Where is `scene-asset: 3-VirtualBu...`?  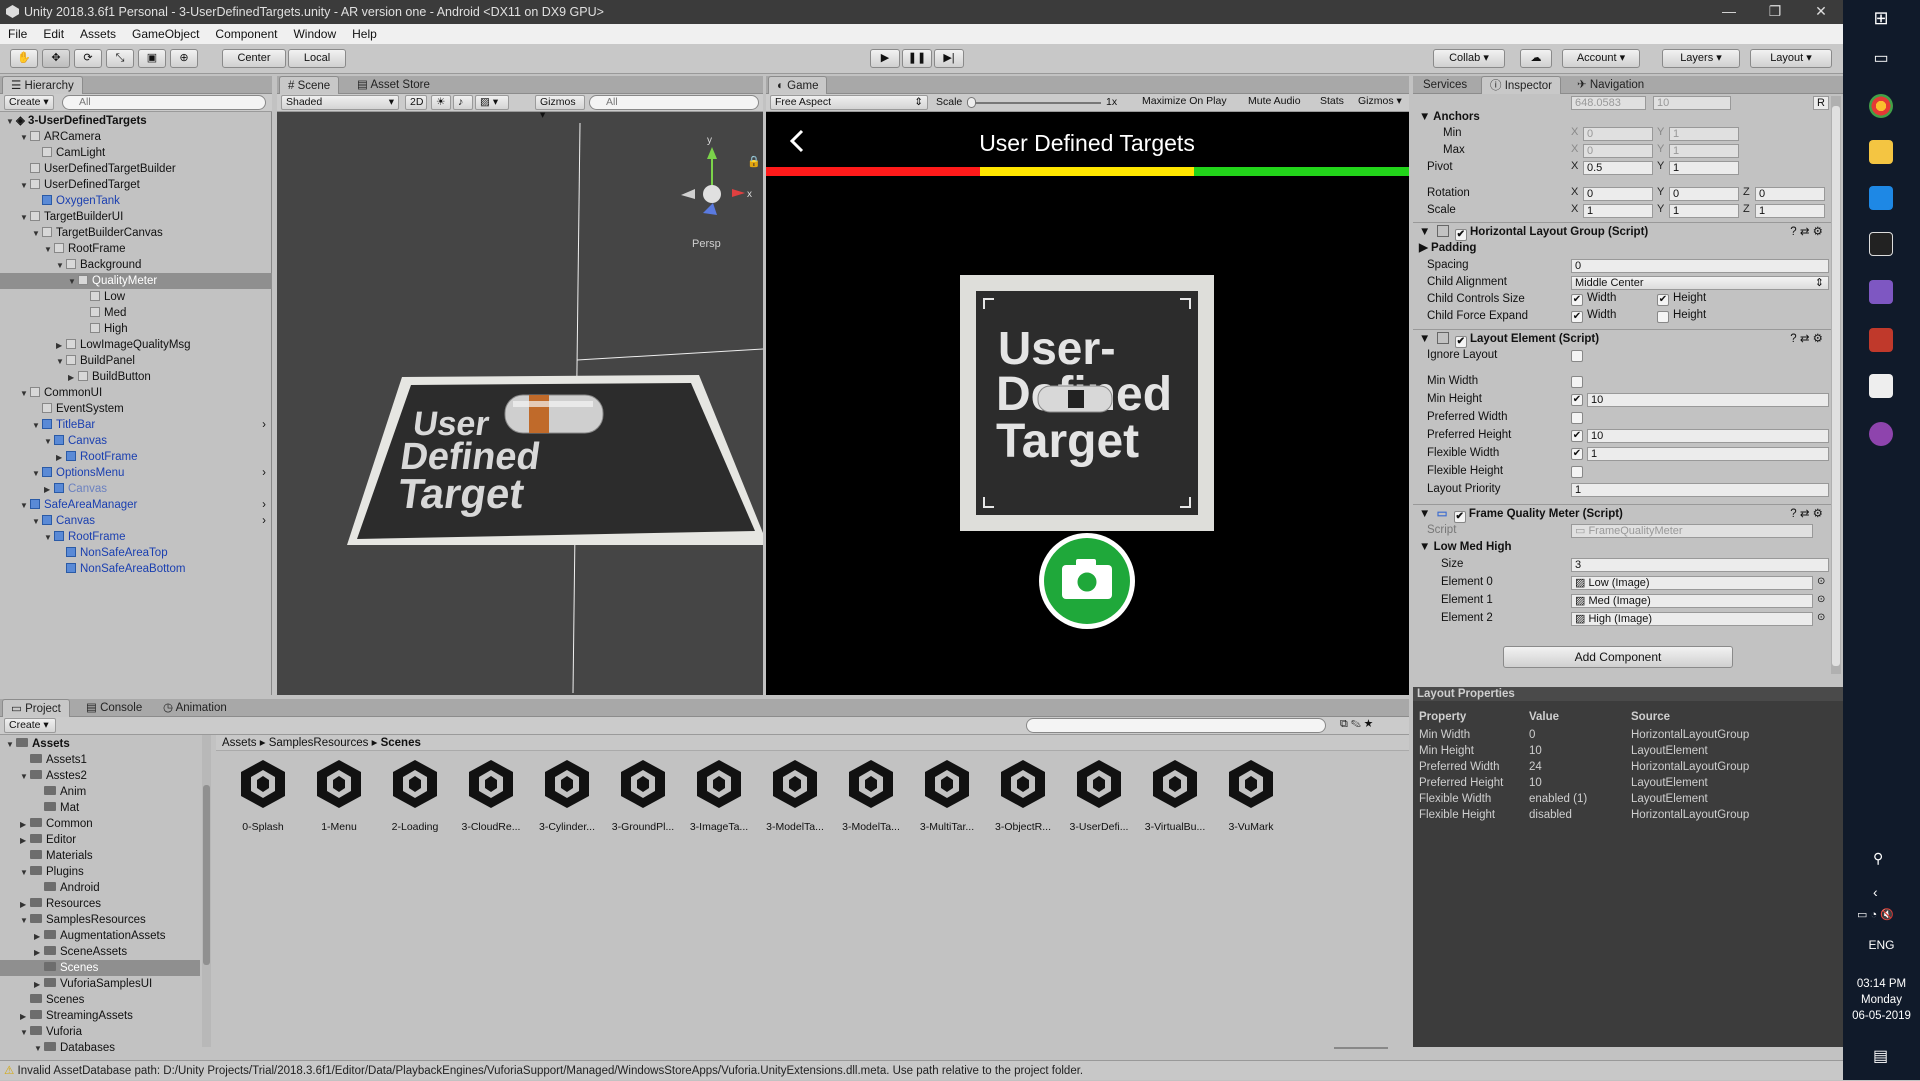
scene-asset: 3-VirtualBu... is located at coordinates (1175, 796).